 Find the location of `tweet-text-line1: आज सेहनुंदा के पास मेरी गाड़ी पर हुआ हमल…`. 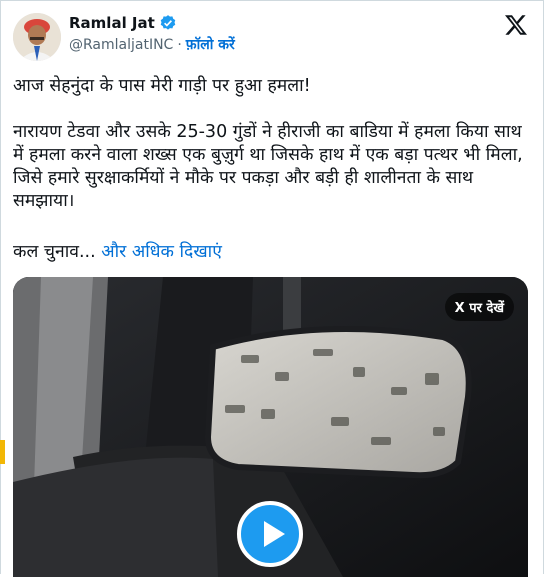

tweet-text-line1: आज सेहनुंदा के पास मेरी गाड़ी पर हुआ हमल… is located at coordinates (162, 86).